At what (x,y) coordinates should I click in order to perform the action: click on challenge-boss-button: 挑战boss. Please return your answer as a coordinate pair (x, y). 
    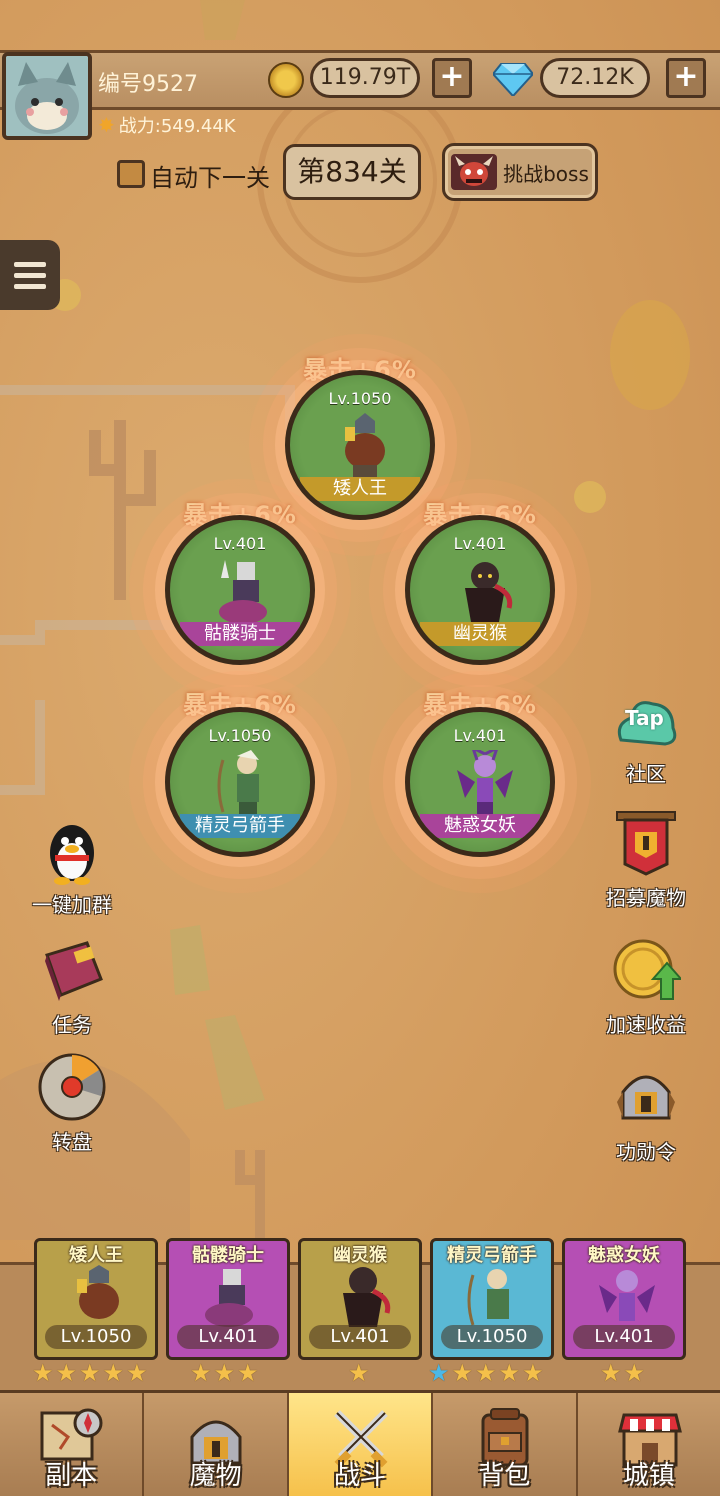
    Looking at the image, I should click on (520, 172).